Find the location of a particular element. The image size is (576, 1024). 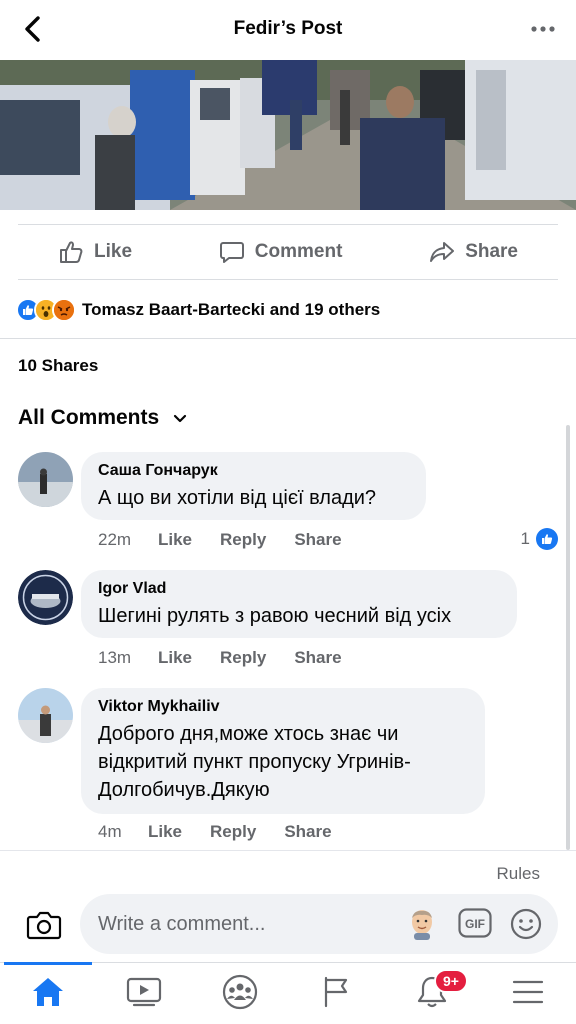

comment-text: А що ви хотіли від цієї влади? is located at coordinates (237, 498).